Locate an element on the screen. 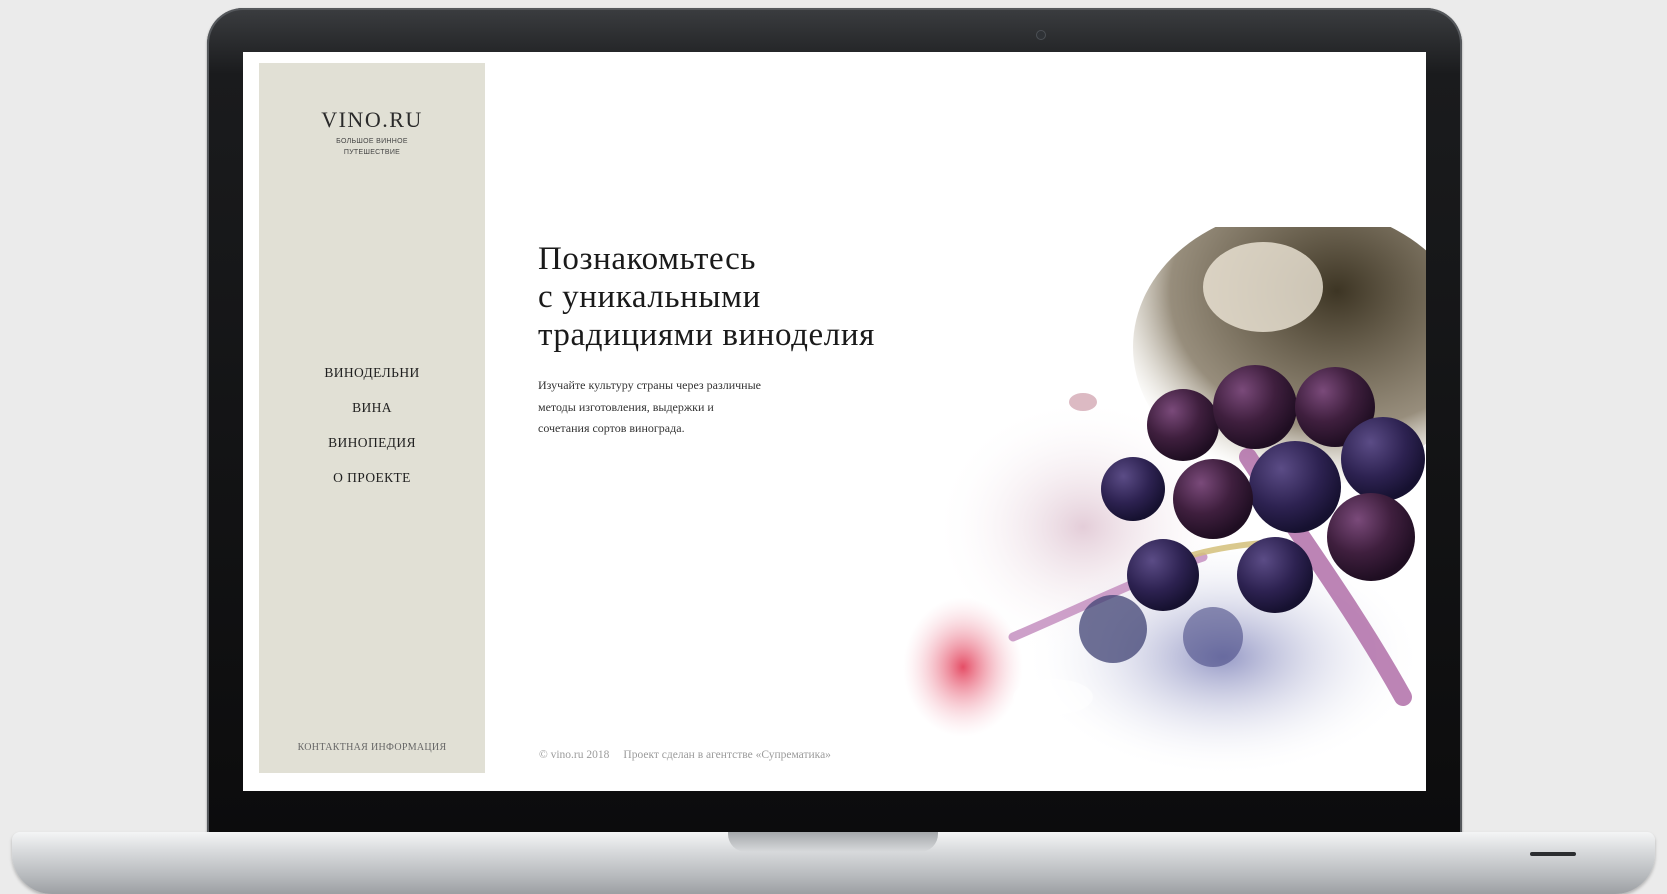  hero-text-line-3: сочетания сортов винограда. is located at coordinates (611, 428).